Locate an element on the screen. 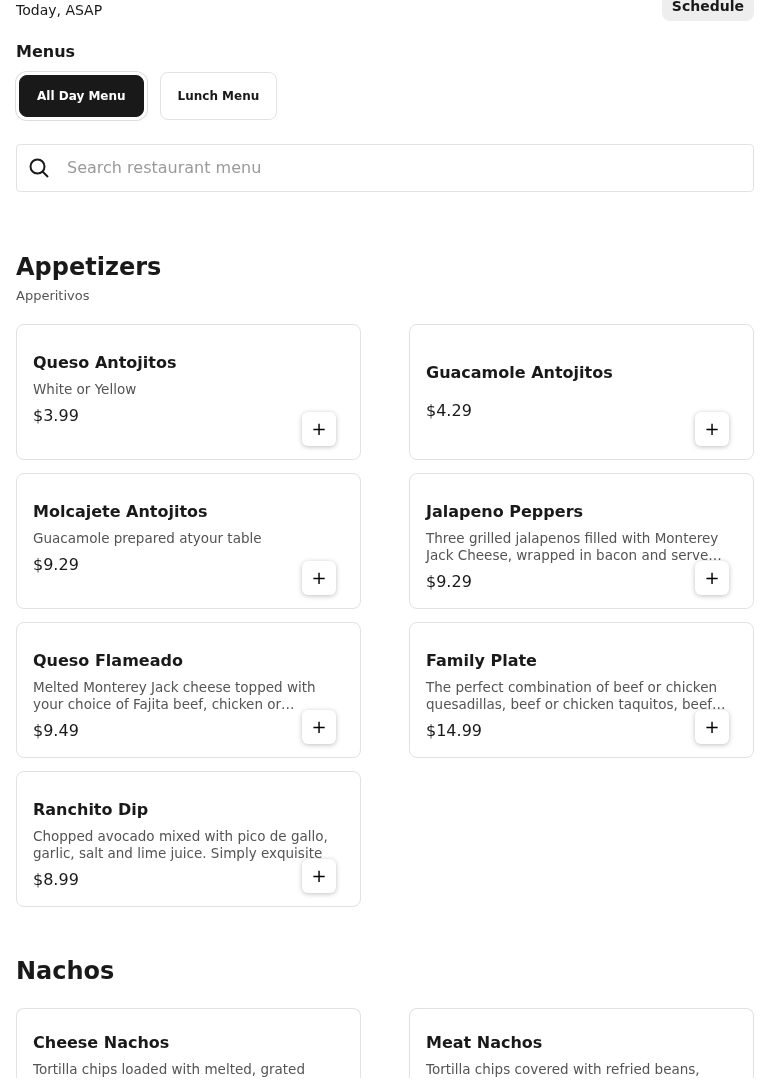 This screenshot has height=1089, width=770. item-price: $8.99 is located at coordinates (56, 880).